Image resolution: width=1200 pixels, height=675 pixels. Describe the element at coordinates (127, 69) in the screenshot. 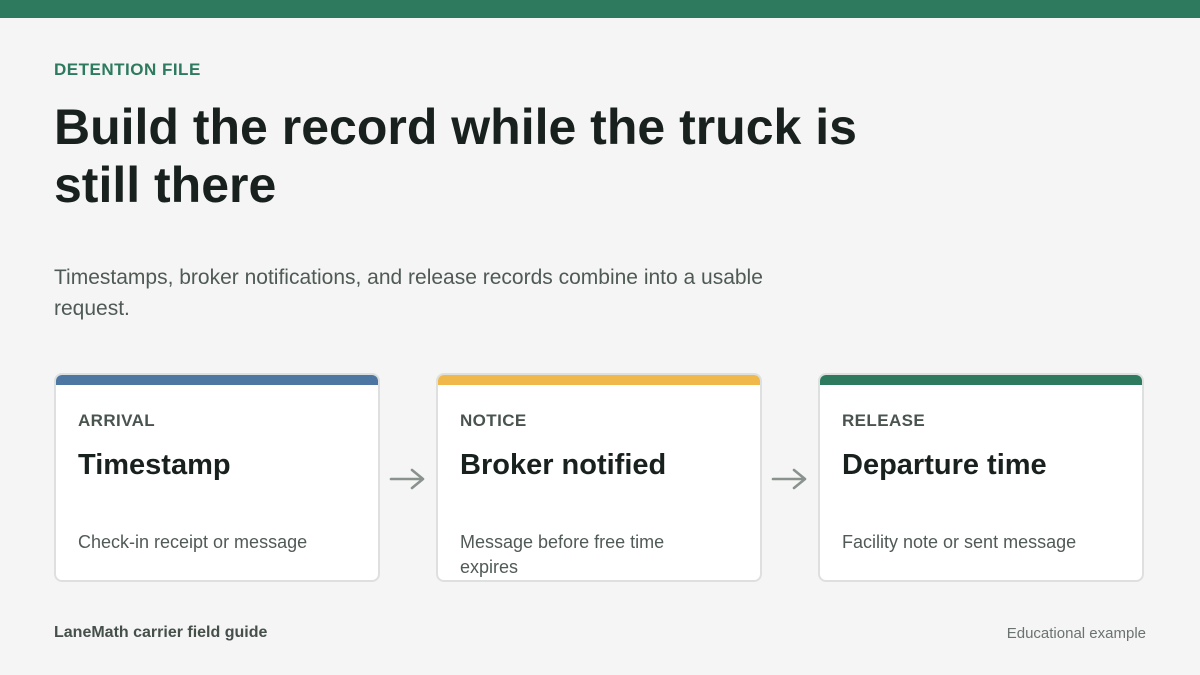

I see `section-eyebrow: DETENTION FILE` at that location.